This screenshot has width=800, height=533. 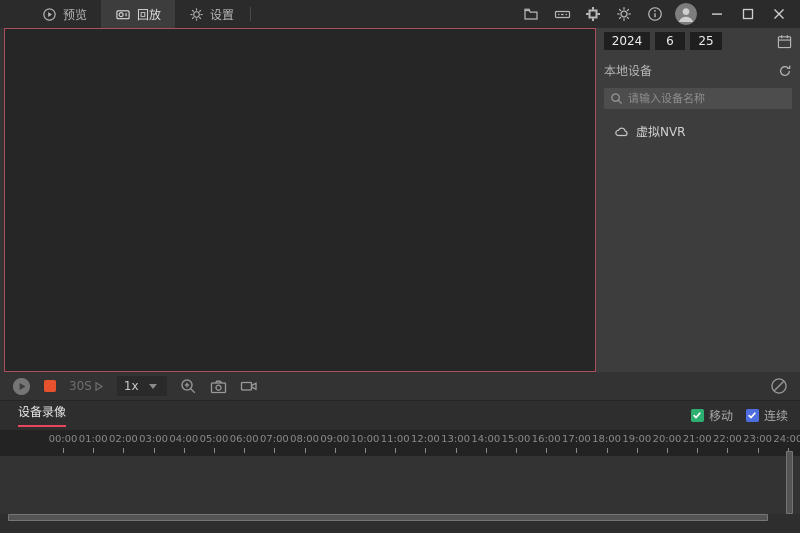 What do you see at coordinates (184, 439) in the screenshot?
I see `timeline-hour-label: 04:00` at bounding box center [184, 439].